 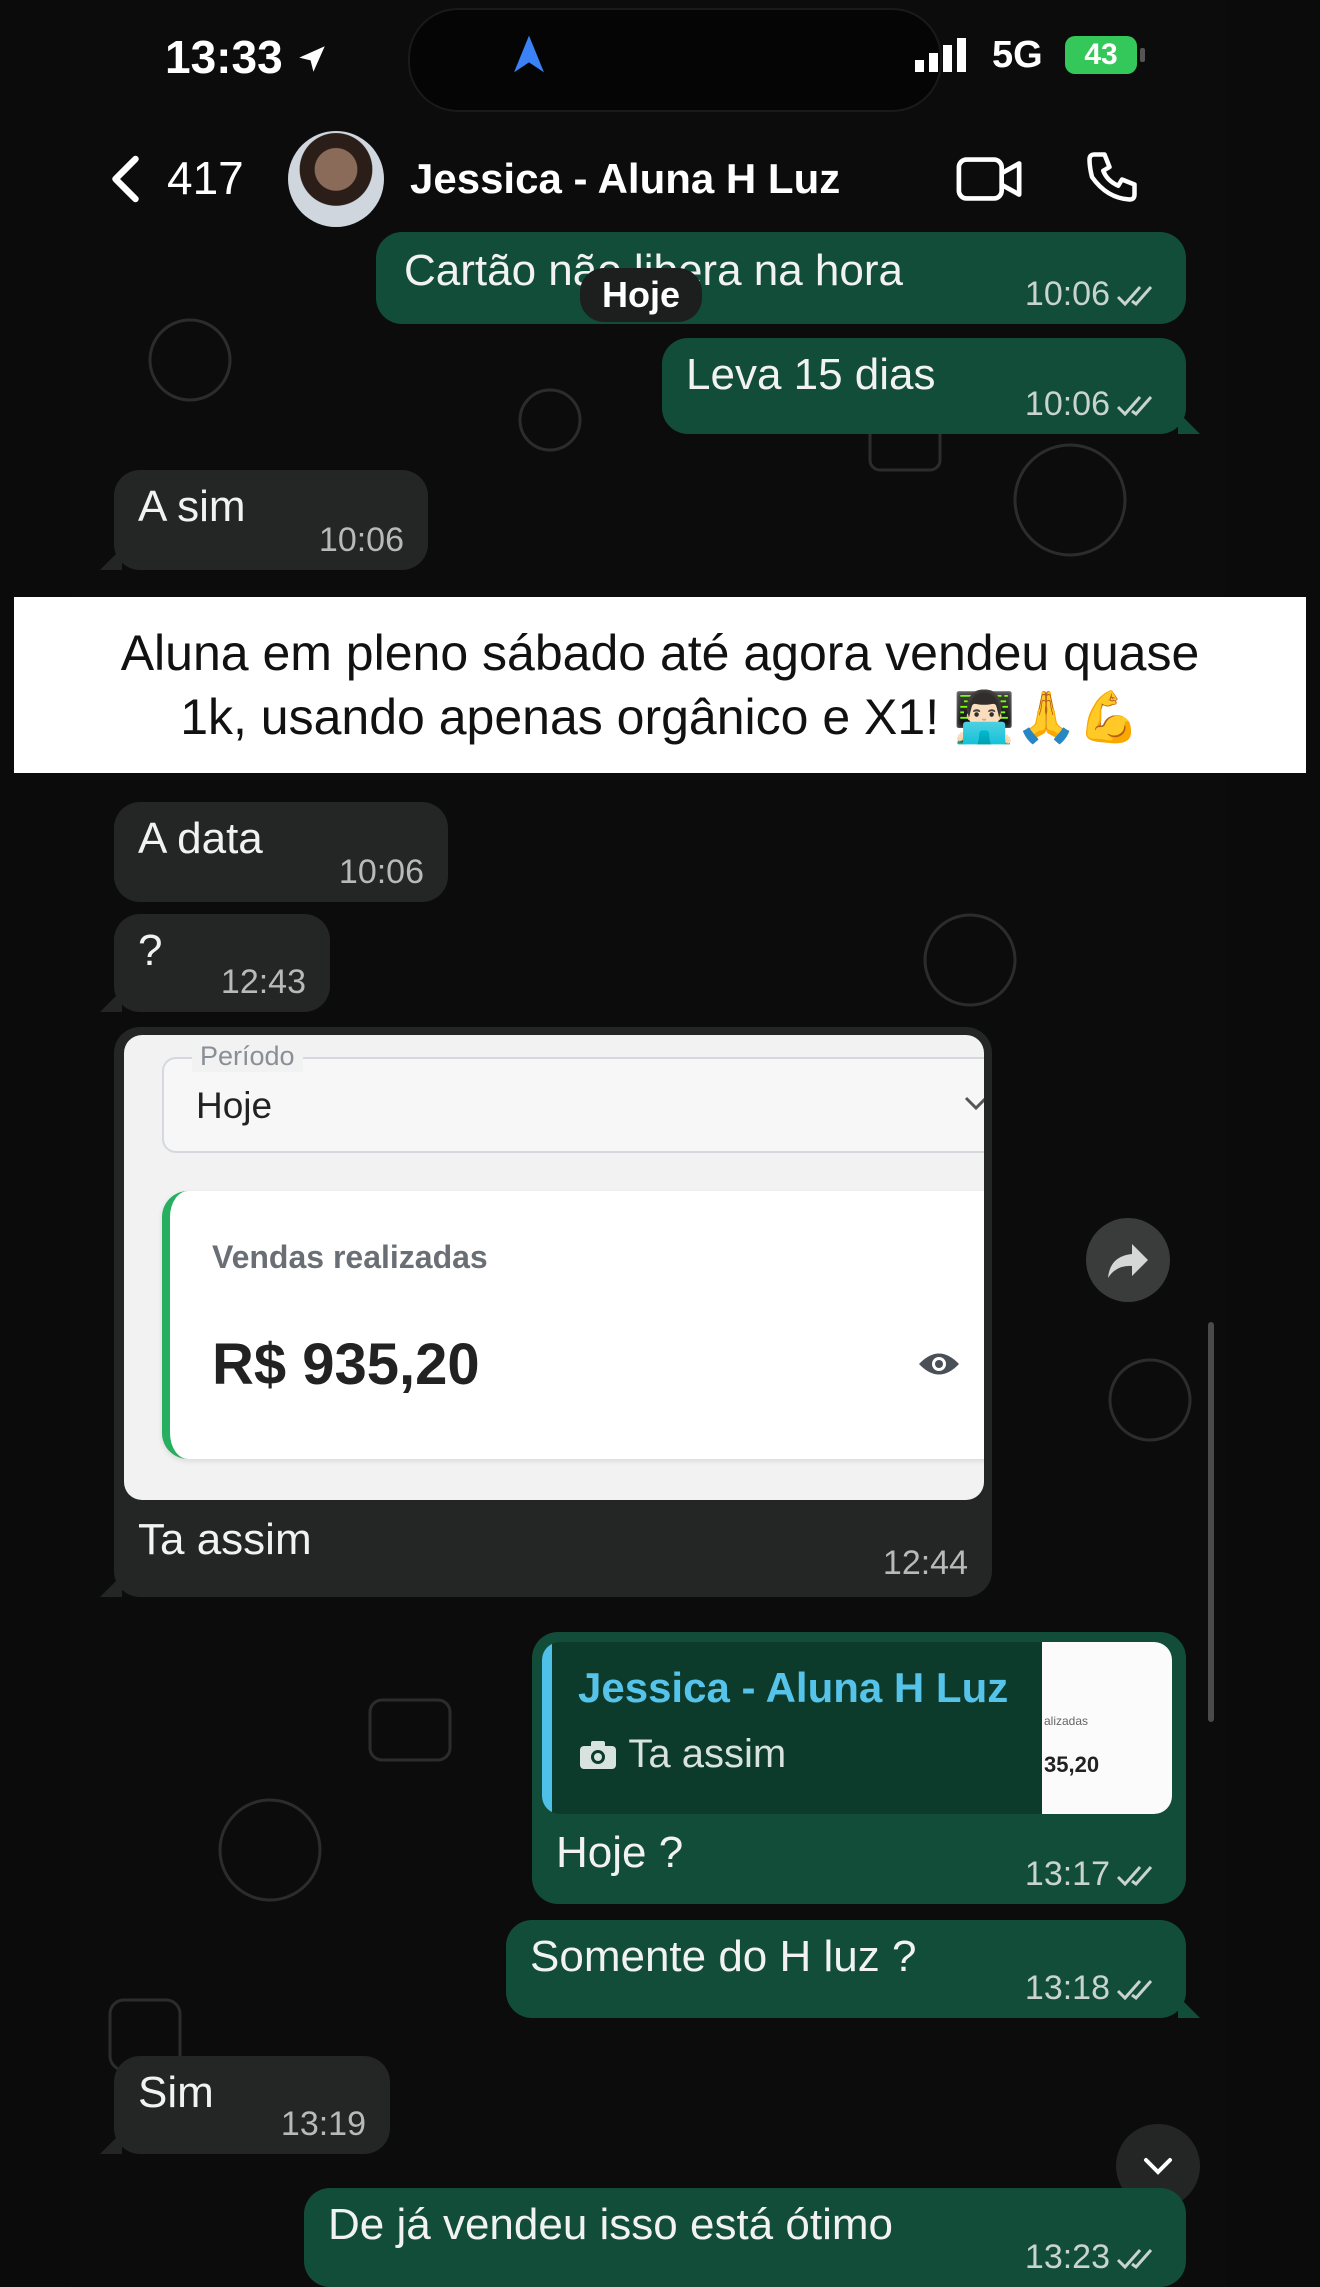 I want to click on contact-avatar, so click(x=336, y=179).